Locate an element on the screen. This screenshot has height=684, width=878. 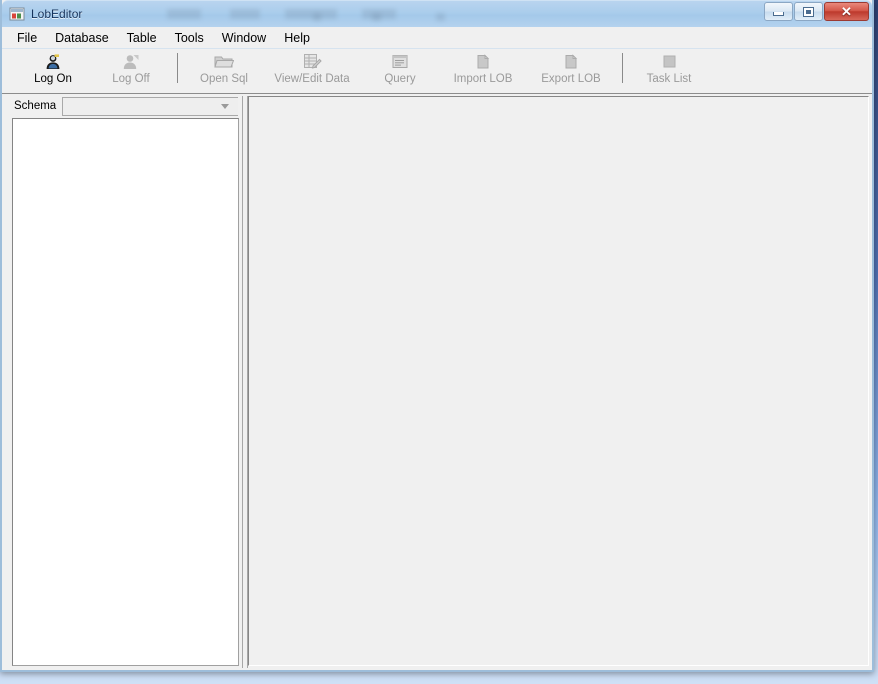
title-bar: LobEditor ✕ is located at coordinates (437, 13).